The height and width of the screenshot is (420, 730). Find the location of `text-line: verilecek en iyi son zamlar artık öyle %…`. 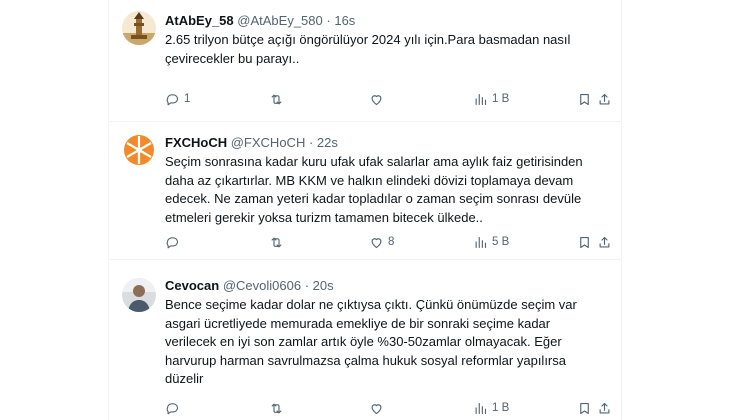

text-line: verilecek en iyi son zamlar artık öyle %… is located at coordinates (363, 341).